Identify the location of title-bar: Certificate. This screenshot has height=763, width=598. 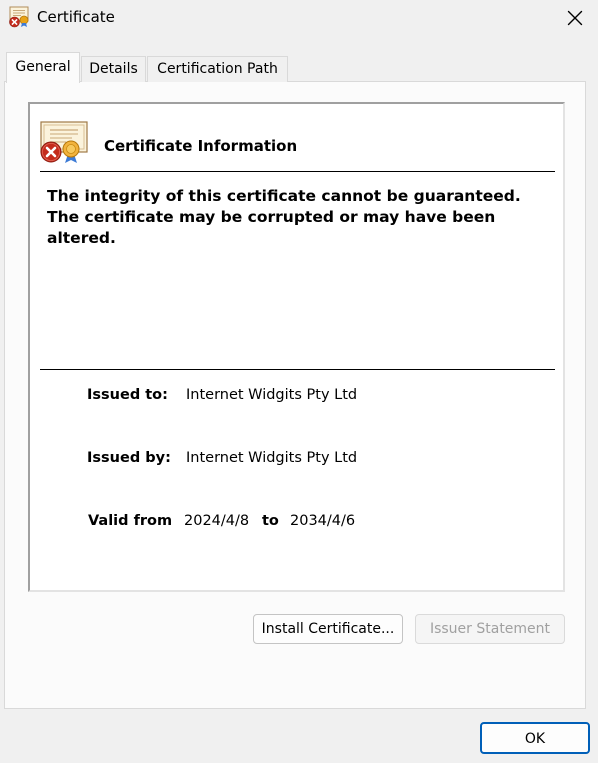
(299, 18).